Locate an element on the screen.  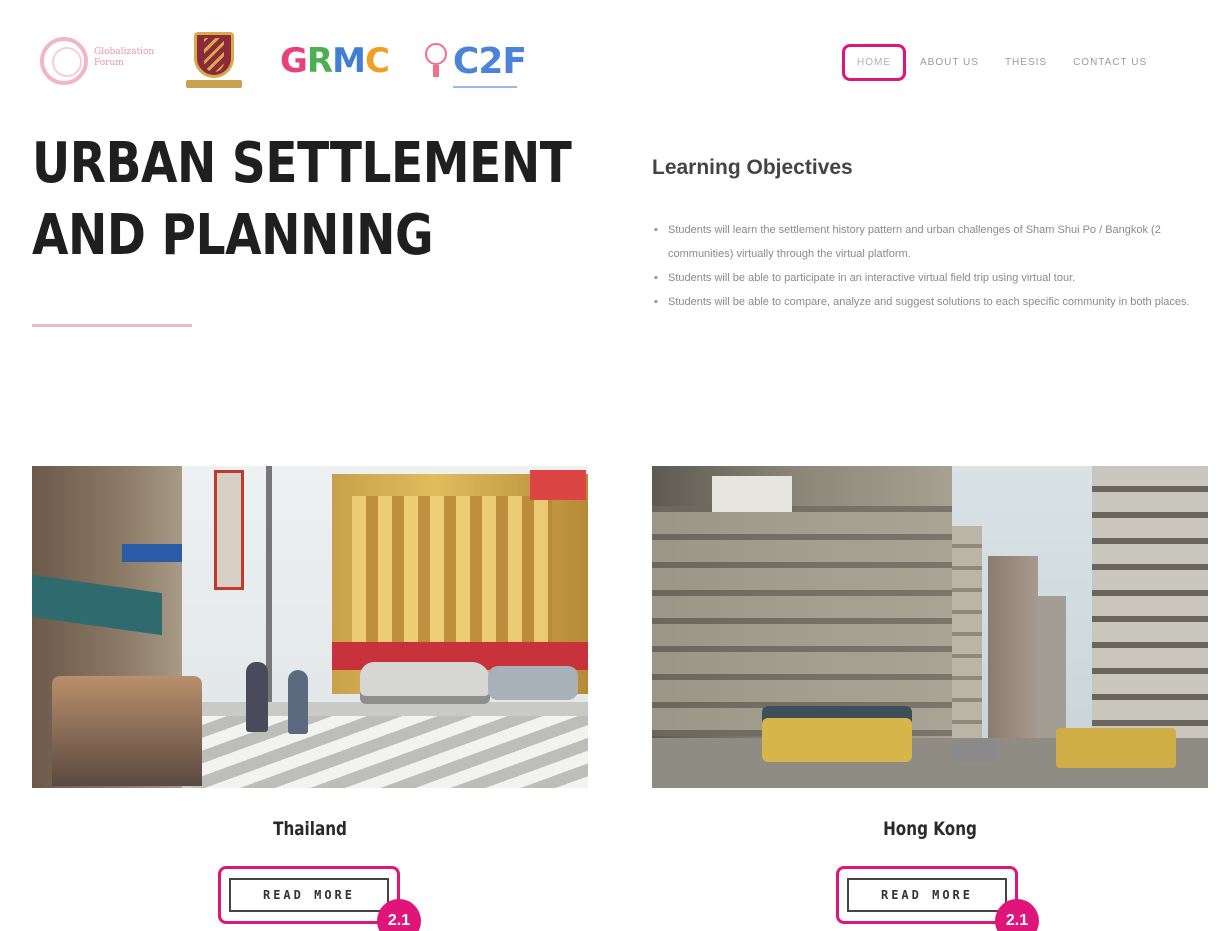
title-divider is located at coordinates (112, 325).